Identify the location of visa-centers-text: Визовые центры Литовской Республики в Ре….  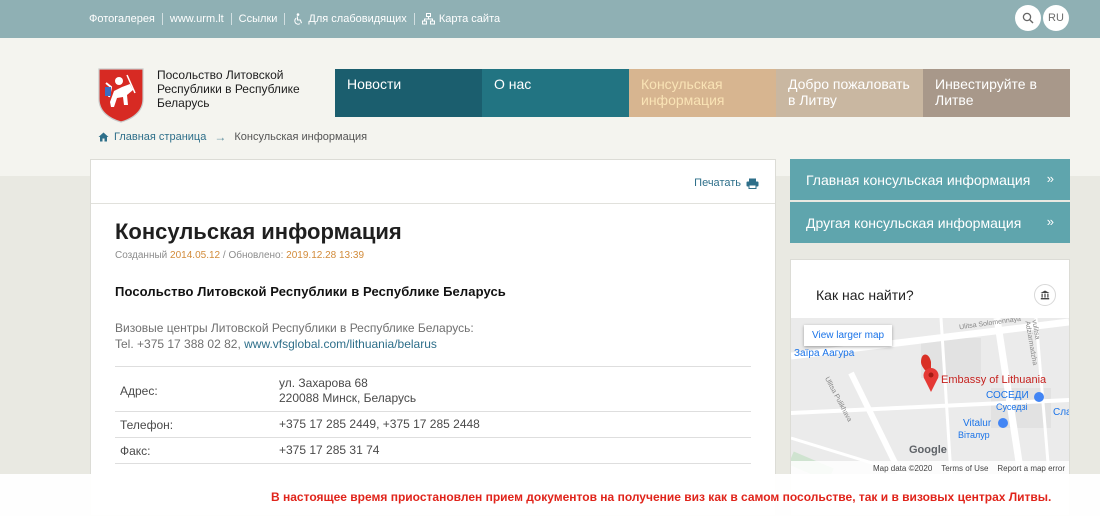
(294, 328).